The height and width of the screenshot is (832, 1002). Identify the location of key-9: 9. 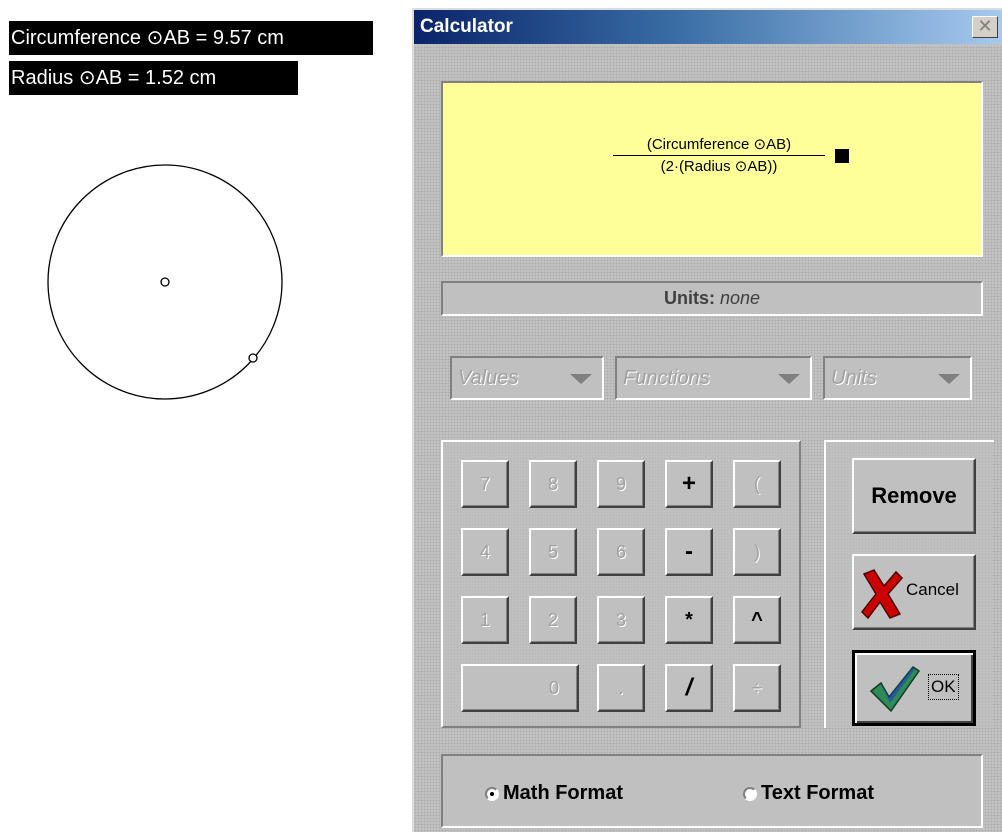
(621, 484).